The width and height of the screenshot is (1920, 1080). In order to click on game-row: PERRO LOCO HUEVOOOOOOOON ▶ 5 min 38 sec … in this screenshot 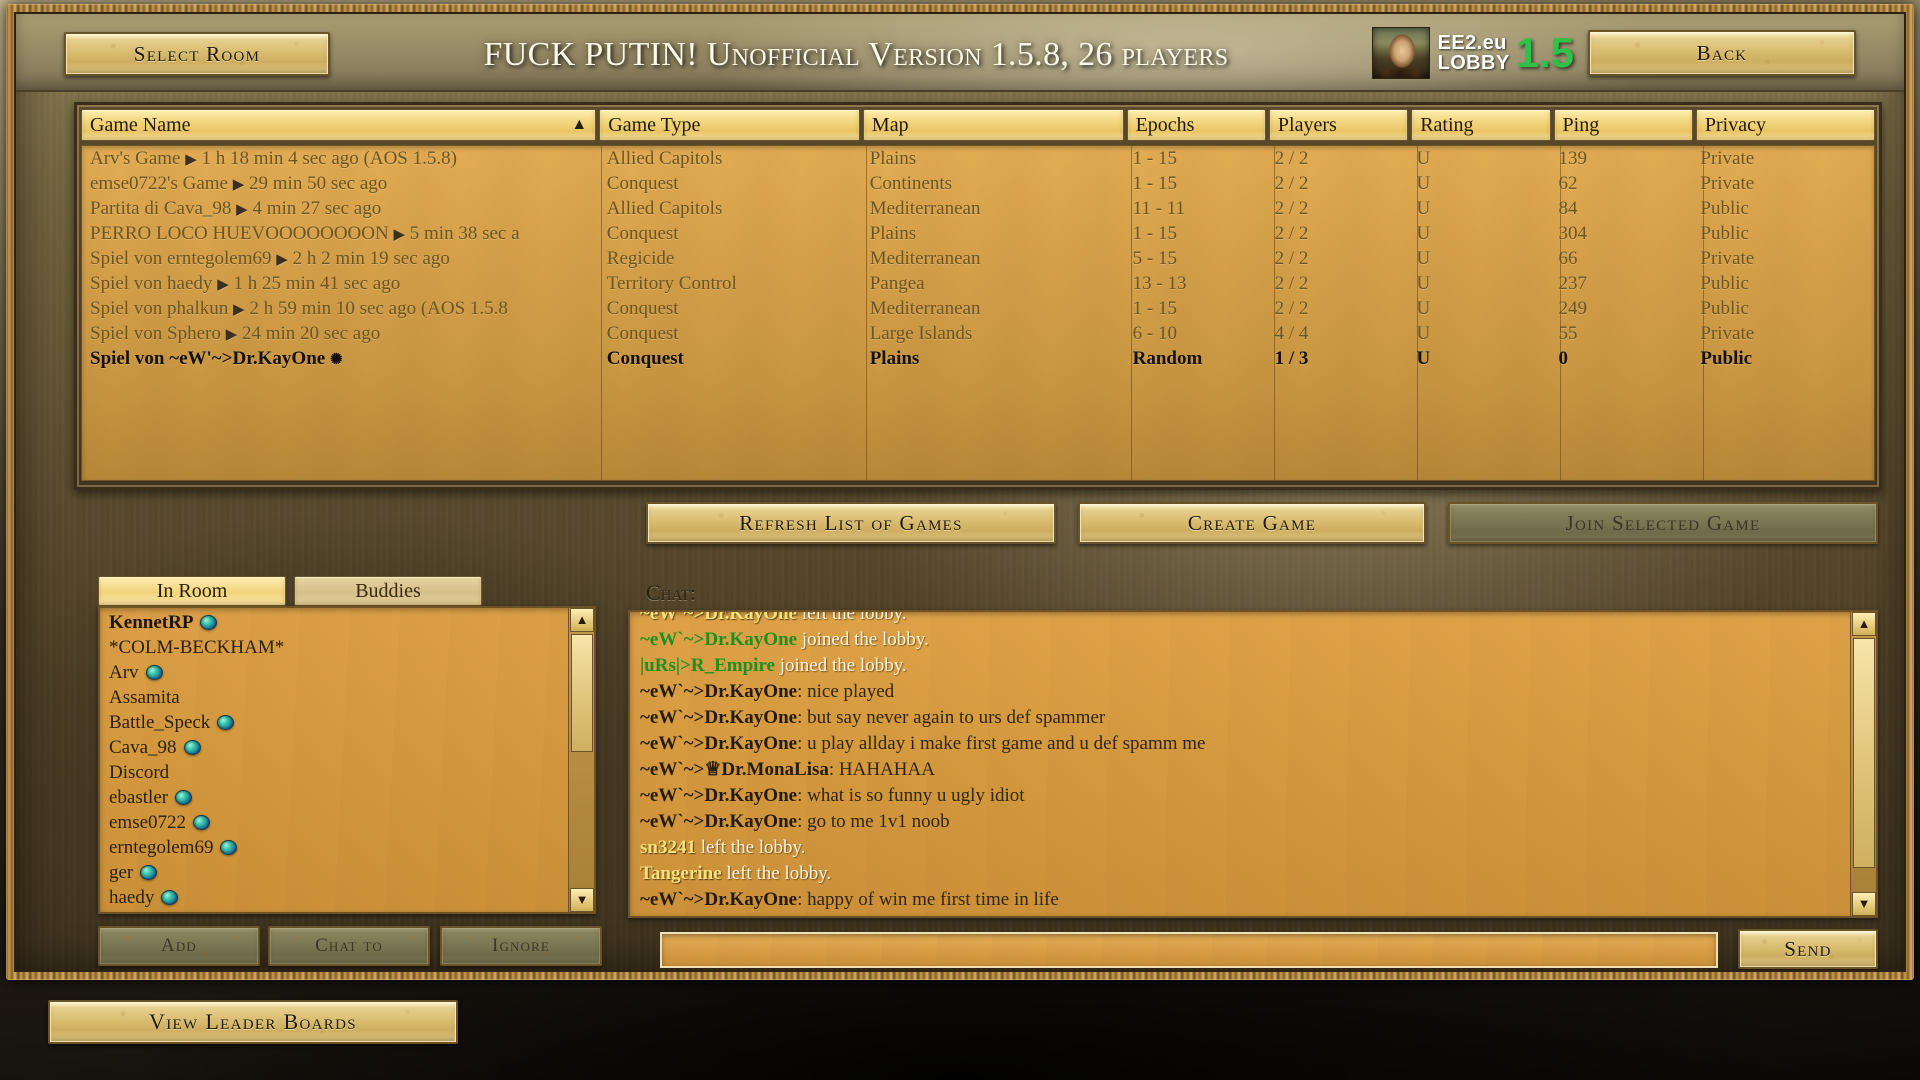, I will do `click(978, 233)`.